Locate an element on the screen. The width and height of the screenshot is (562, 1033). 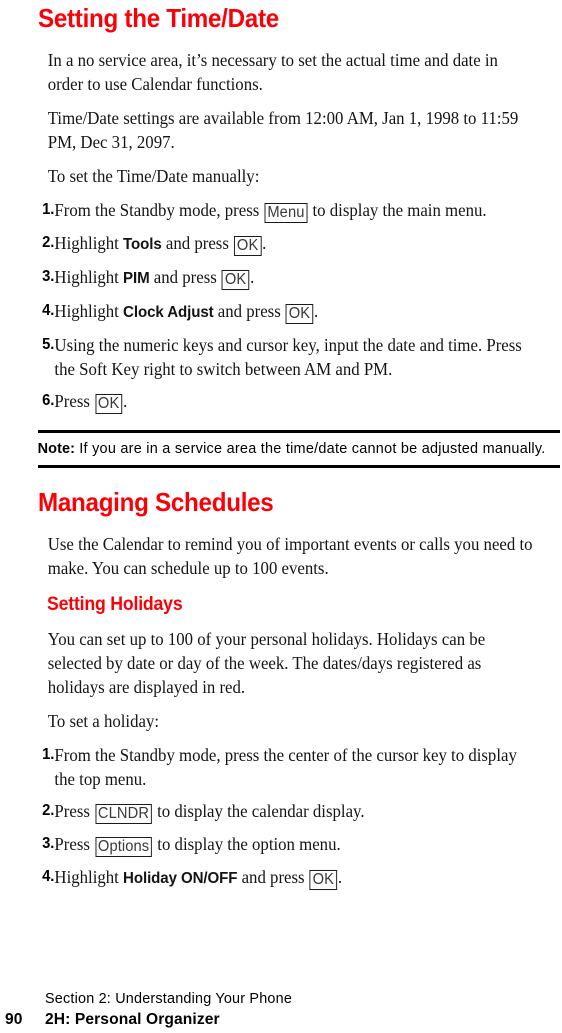
list-item: 4. Highlight Clock Adjust and press OK. is located at coordinates (268, 312).